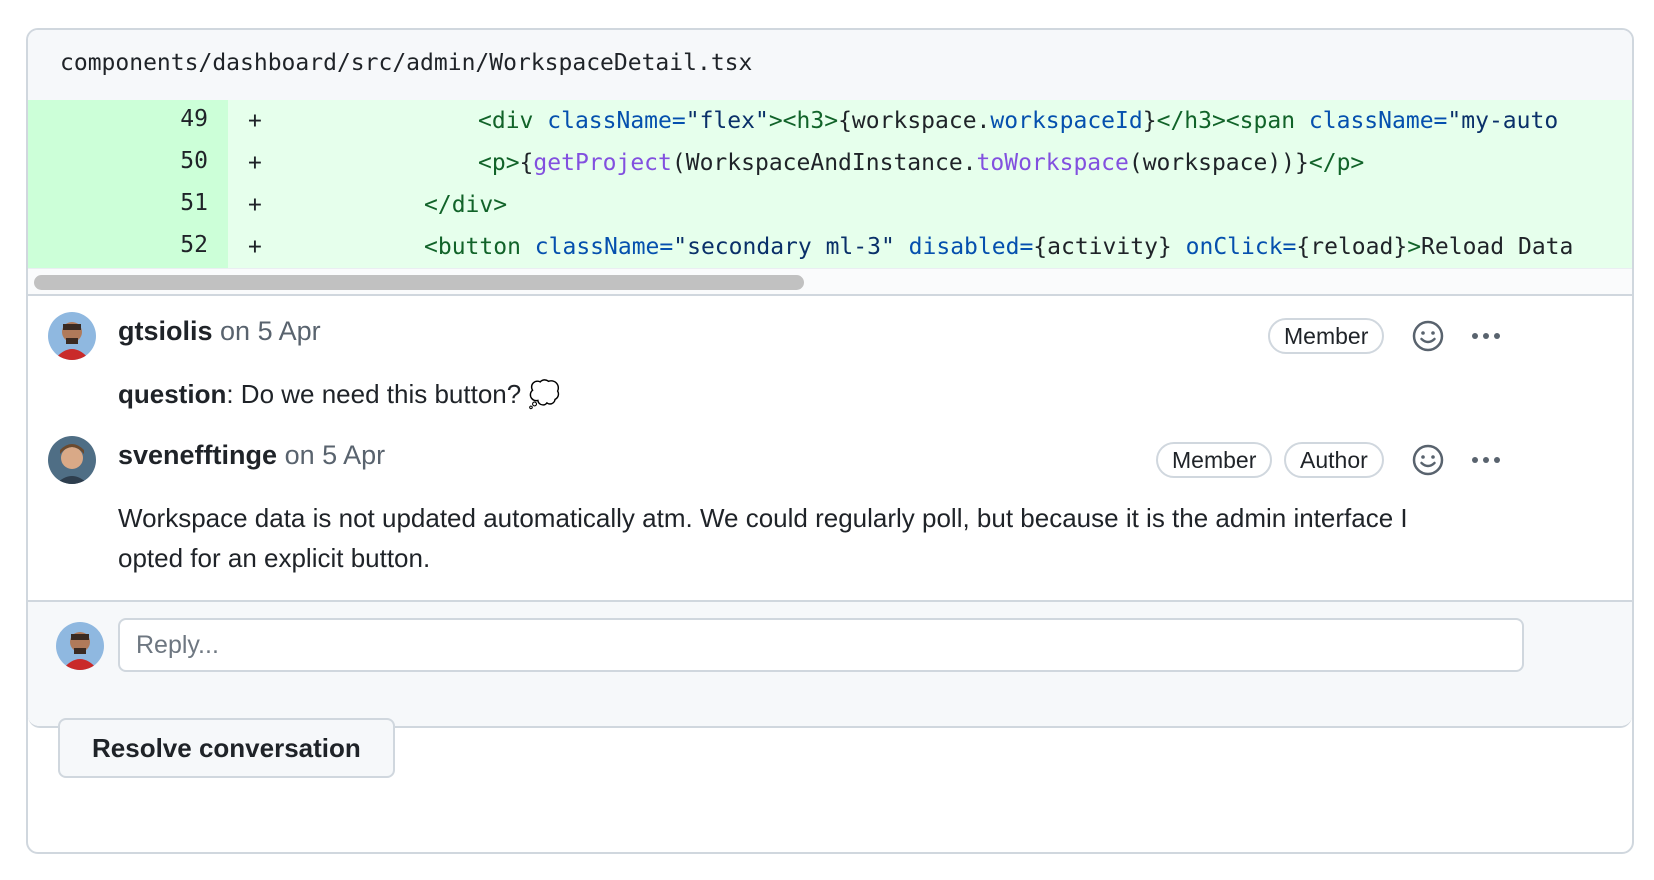 The height and width of the screenshot is (880, 1654). I want to click on code-token: disabled=, so click(971, 247).